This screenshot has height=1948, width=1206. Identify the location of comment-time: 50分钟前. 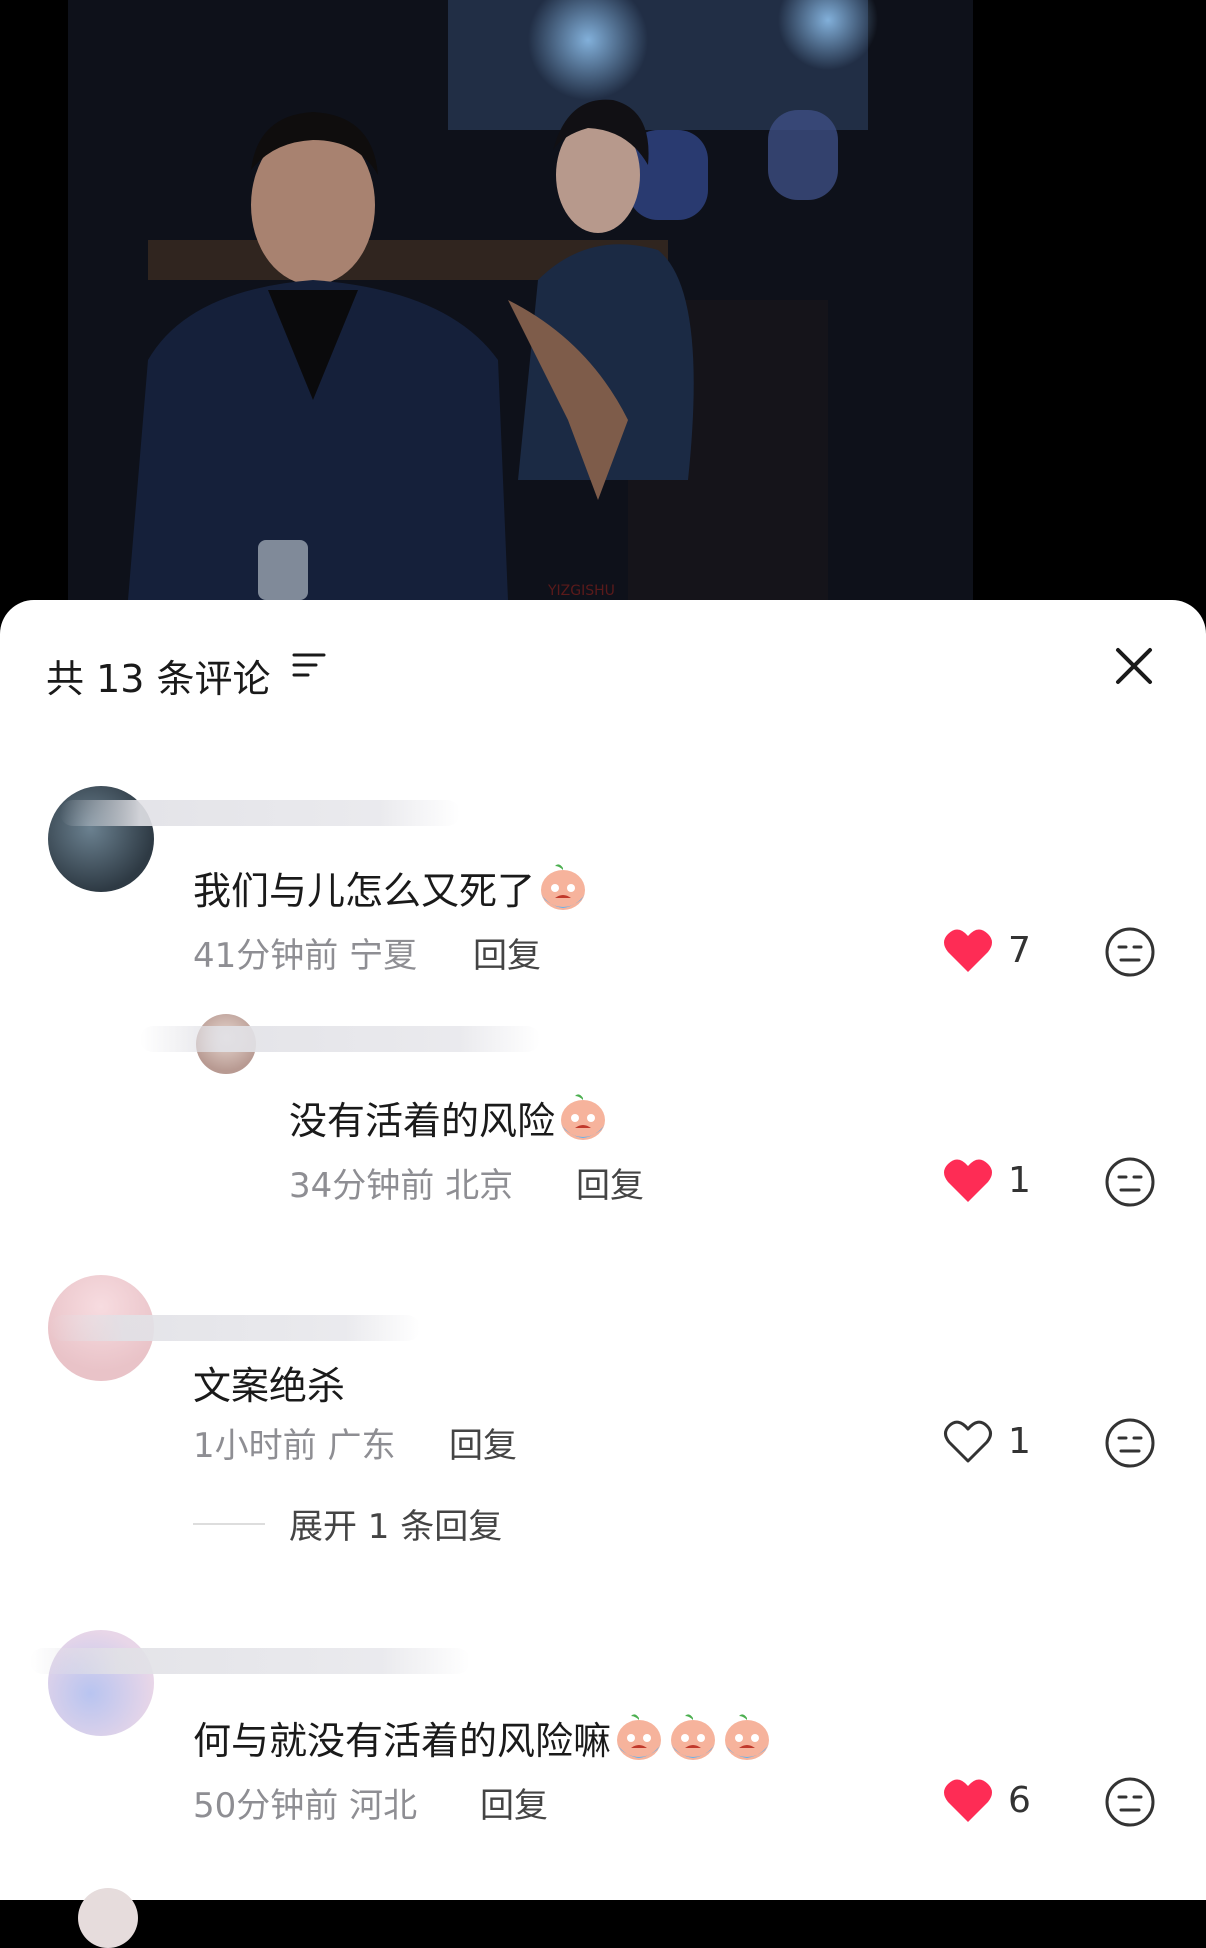
(266, 1806).